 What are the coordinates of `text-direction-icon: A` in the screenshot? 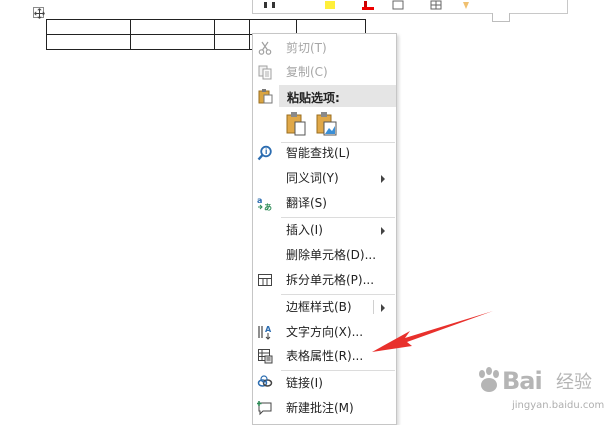 It's located at (265, 332).